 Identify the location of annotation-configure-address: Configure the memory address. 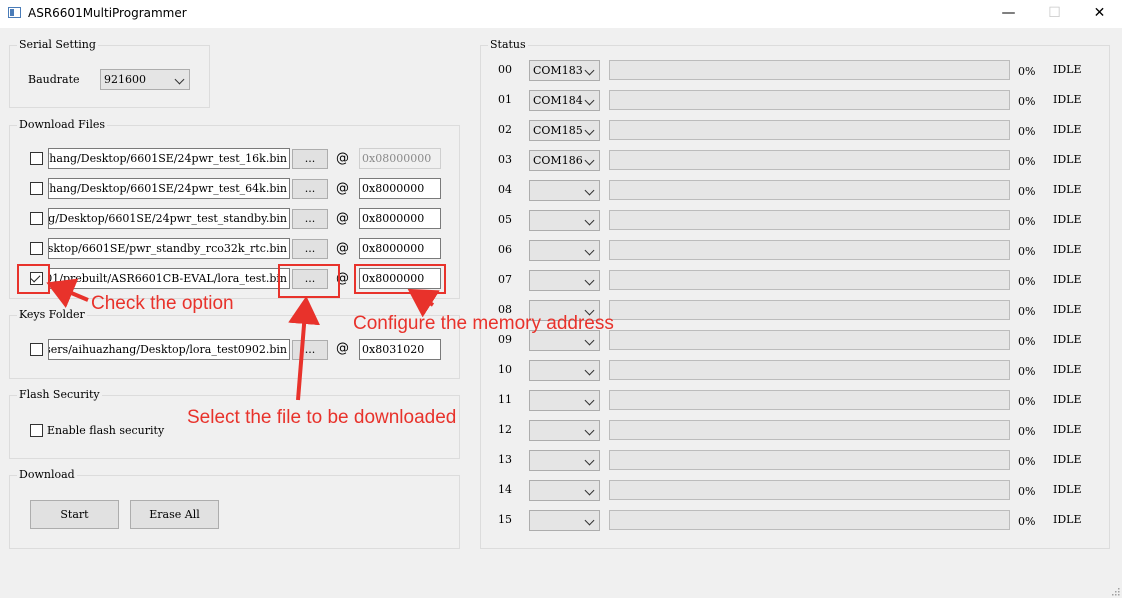
(483, 323).